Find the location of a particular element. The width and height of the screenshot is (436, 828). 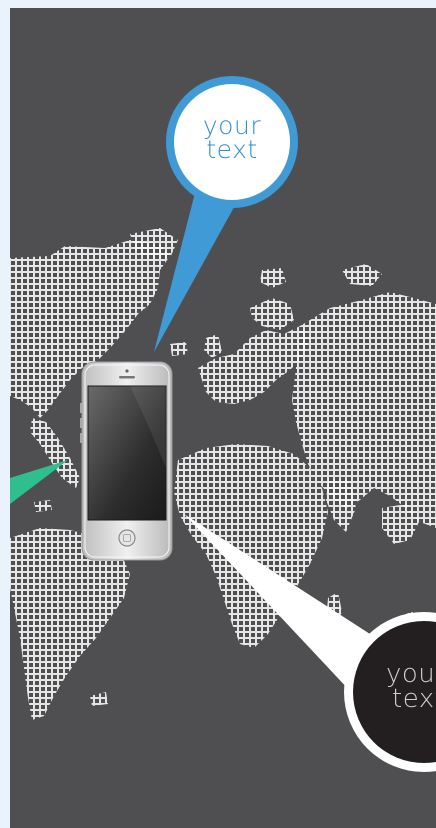

map-arctic-island is located at coordinates (273, 278).